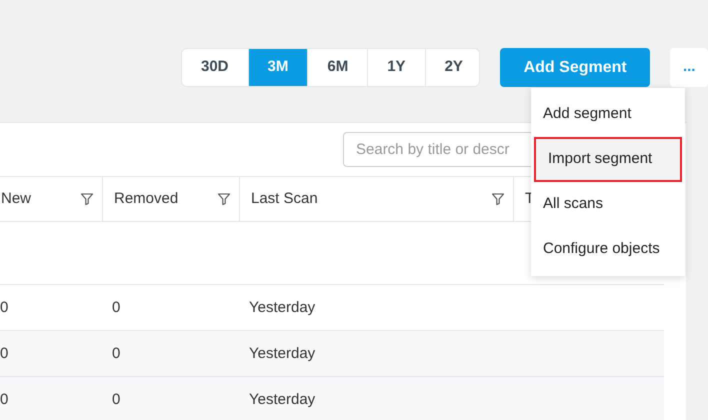 The width and height of the screenshot is (708, 420). Describe the element at coordinates (146, 198) in the screenshot. I see `column-header: Removed` at that location.